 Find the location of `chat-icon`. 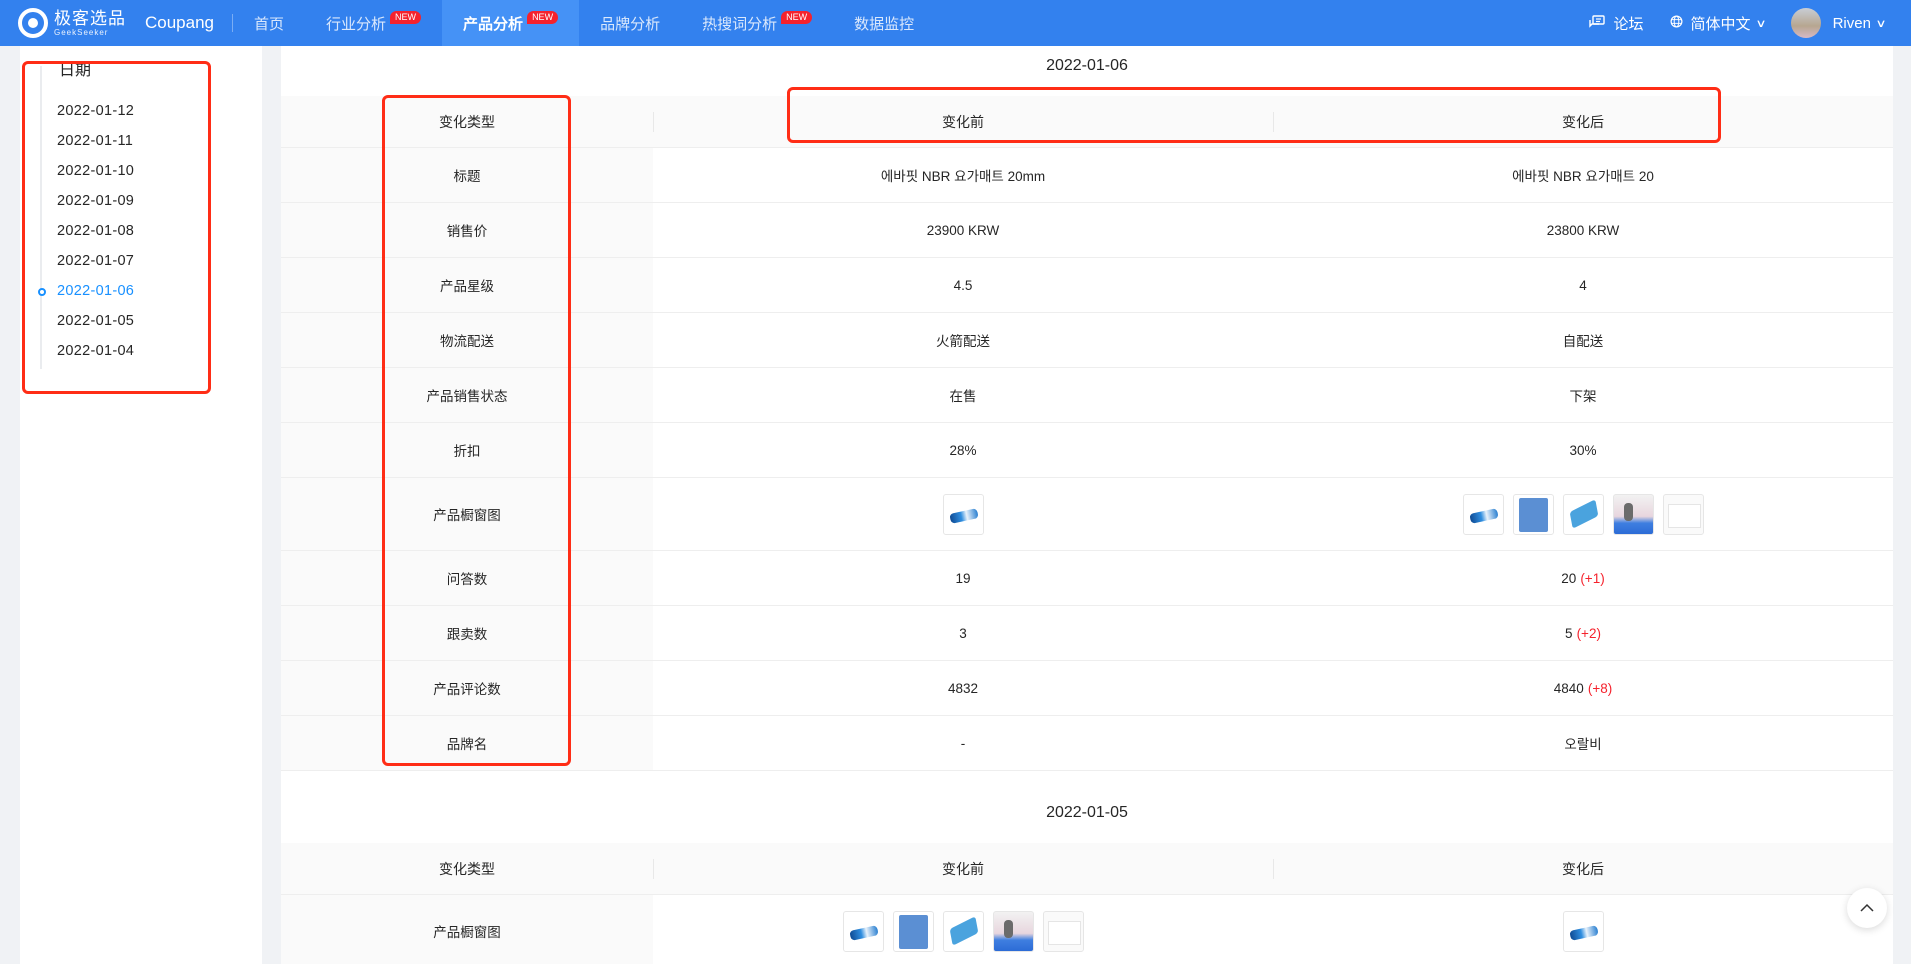

chat-icon is located at coordinates (1597, 23).